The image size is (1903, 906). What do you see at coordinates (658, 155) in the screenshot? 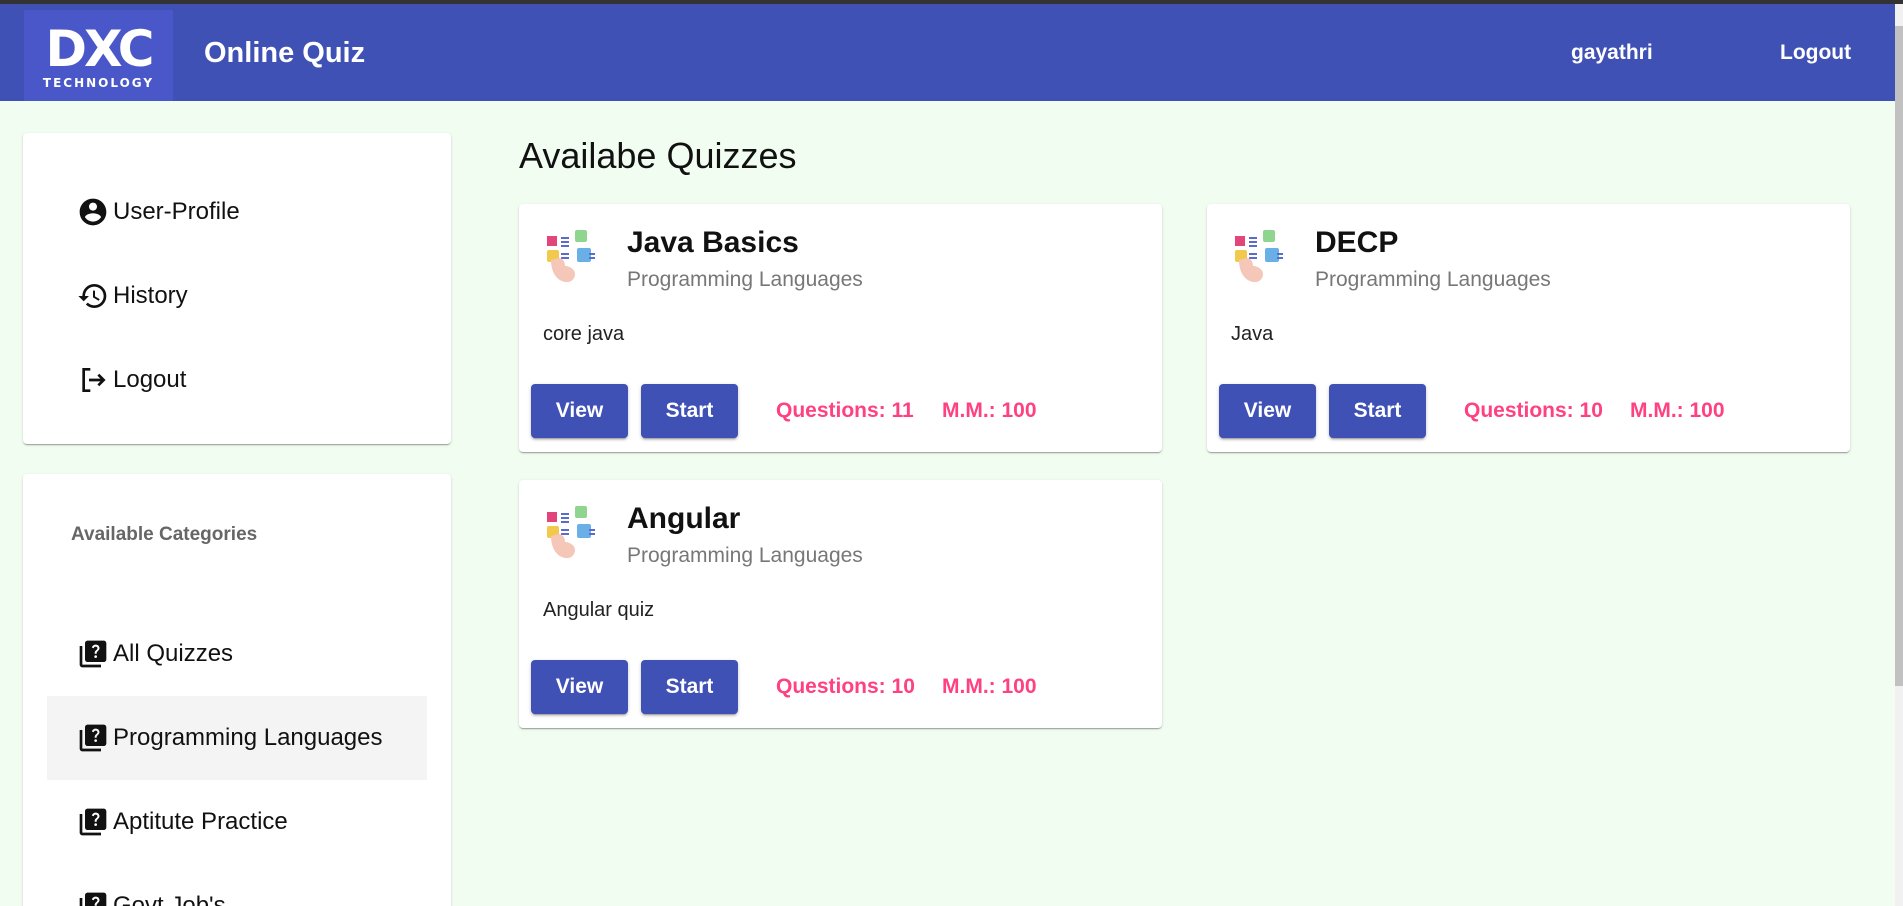
I see `page-title: Availabe Quizzes` at bounding box center [658, 155].